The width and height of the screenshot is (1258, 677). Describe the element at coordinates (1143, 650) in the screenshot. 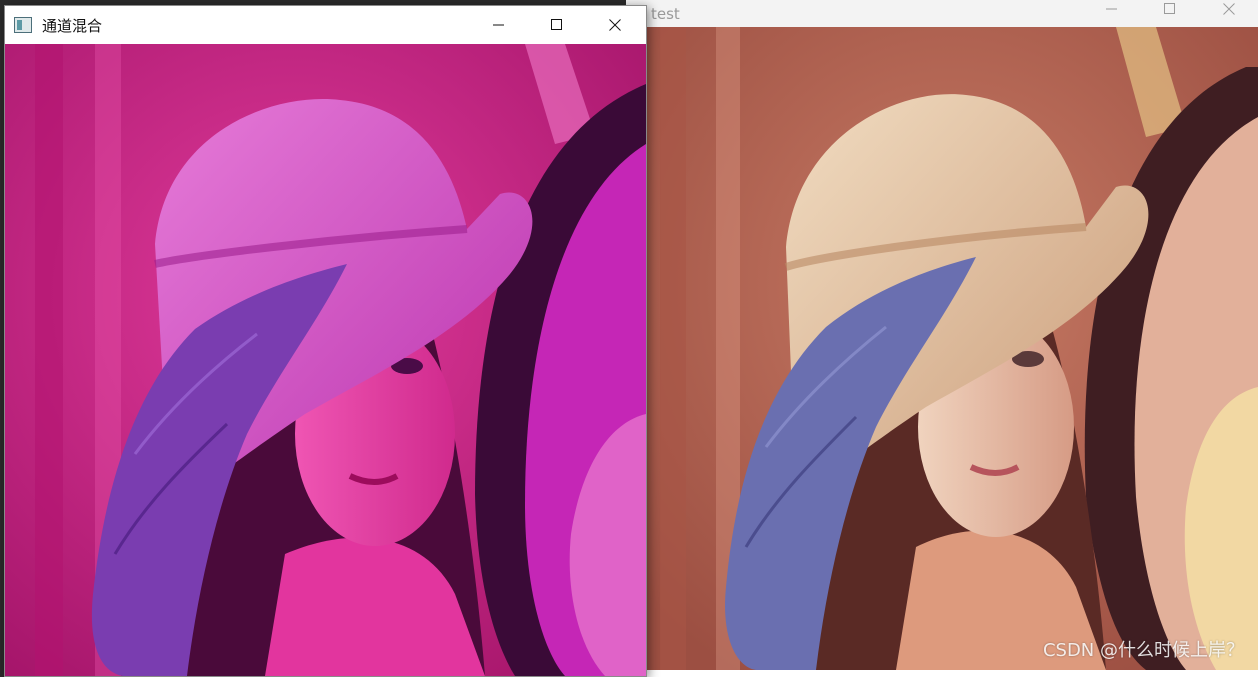

I see `csdn-watermark: CSDN @什么时候上岸？` at that location.